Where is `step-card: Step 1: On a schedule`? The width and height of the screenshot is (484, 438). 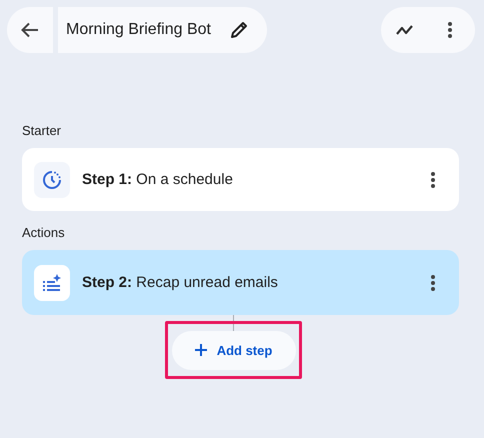 step-card: Step 1: On a schedule is located at coordinates (240, 179).